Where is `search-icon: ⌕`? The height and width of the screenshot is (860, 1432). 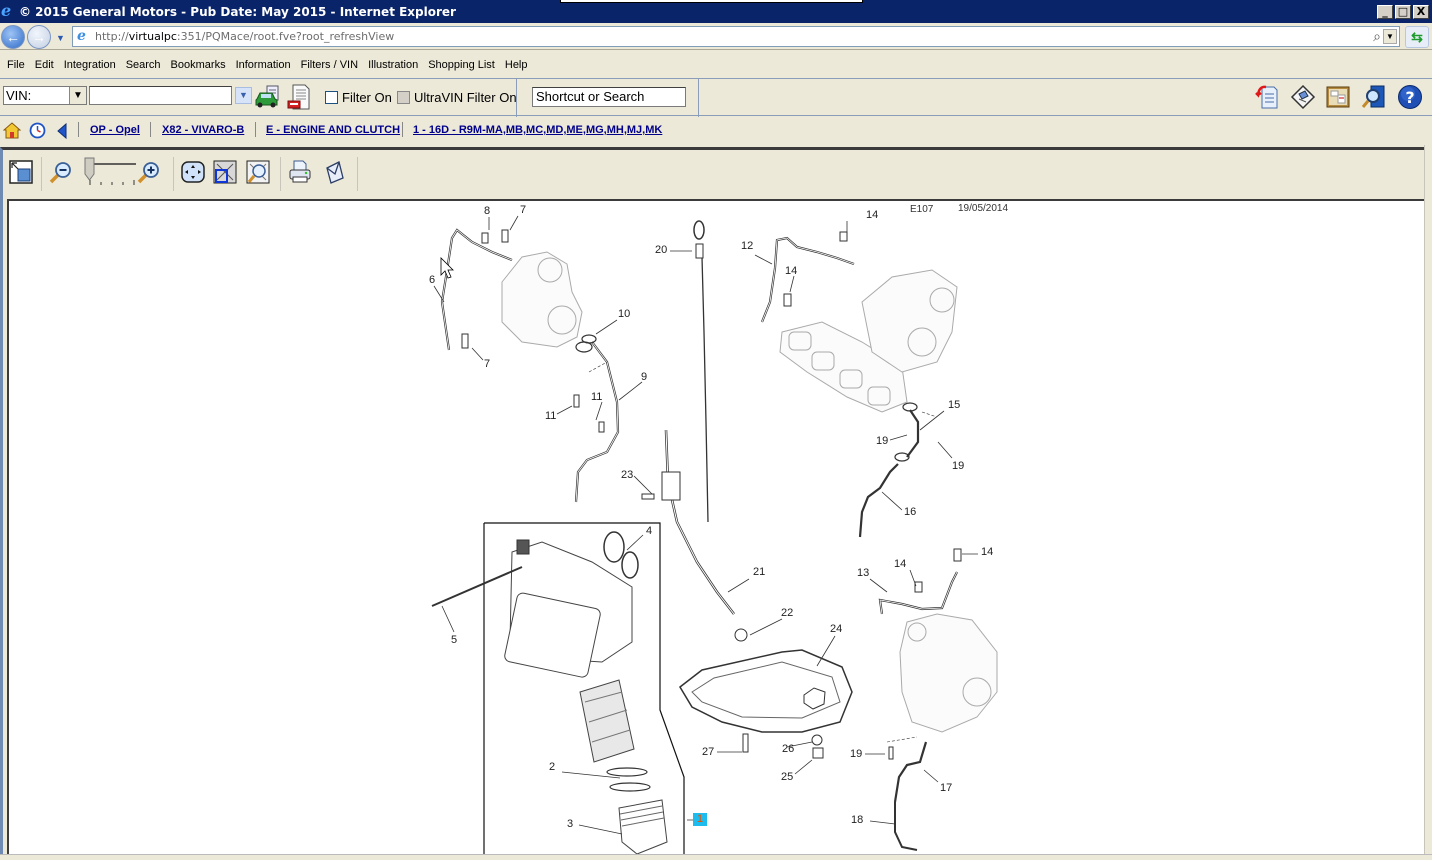
search-icon: ⌕ is located at coordinates (1377, 36).